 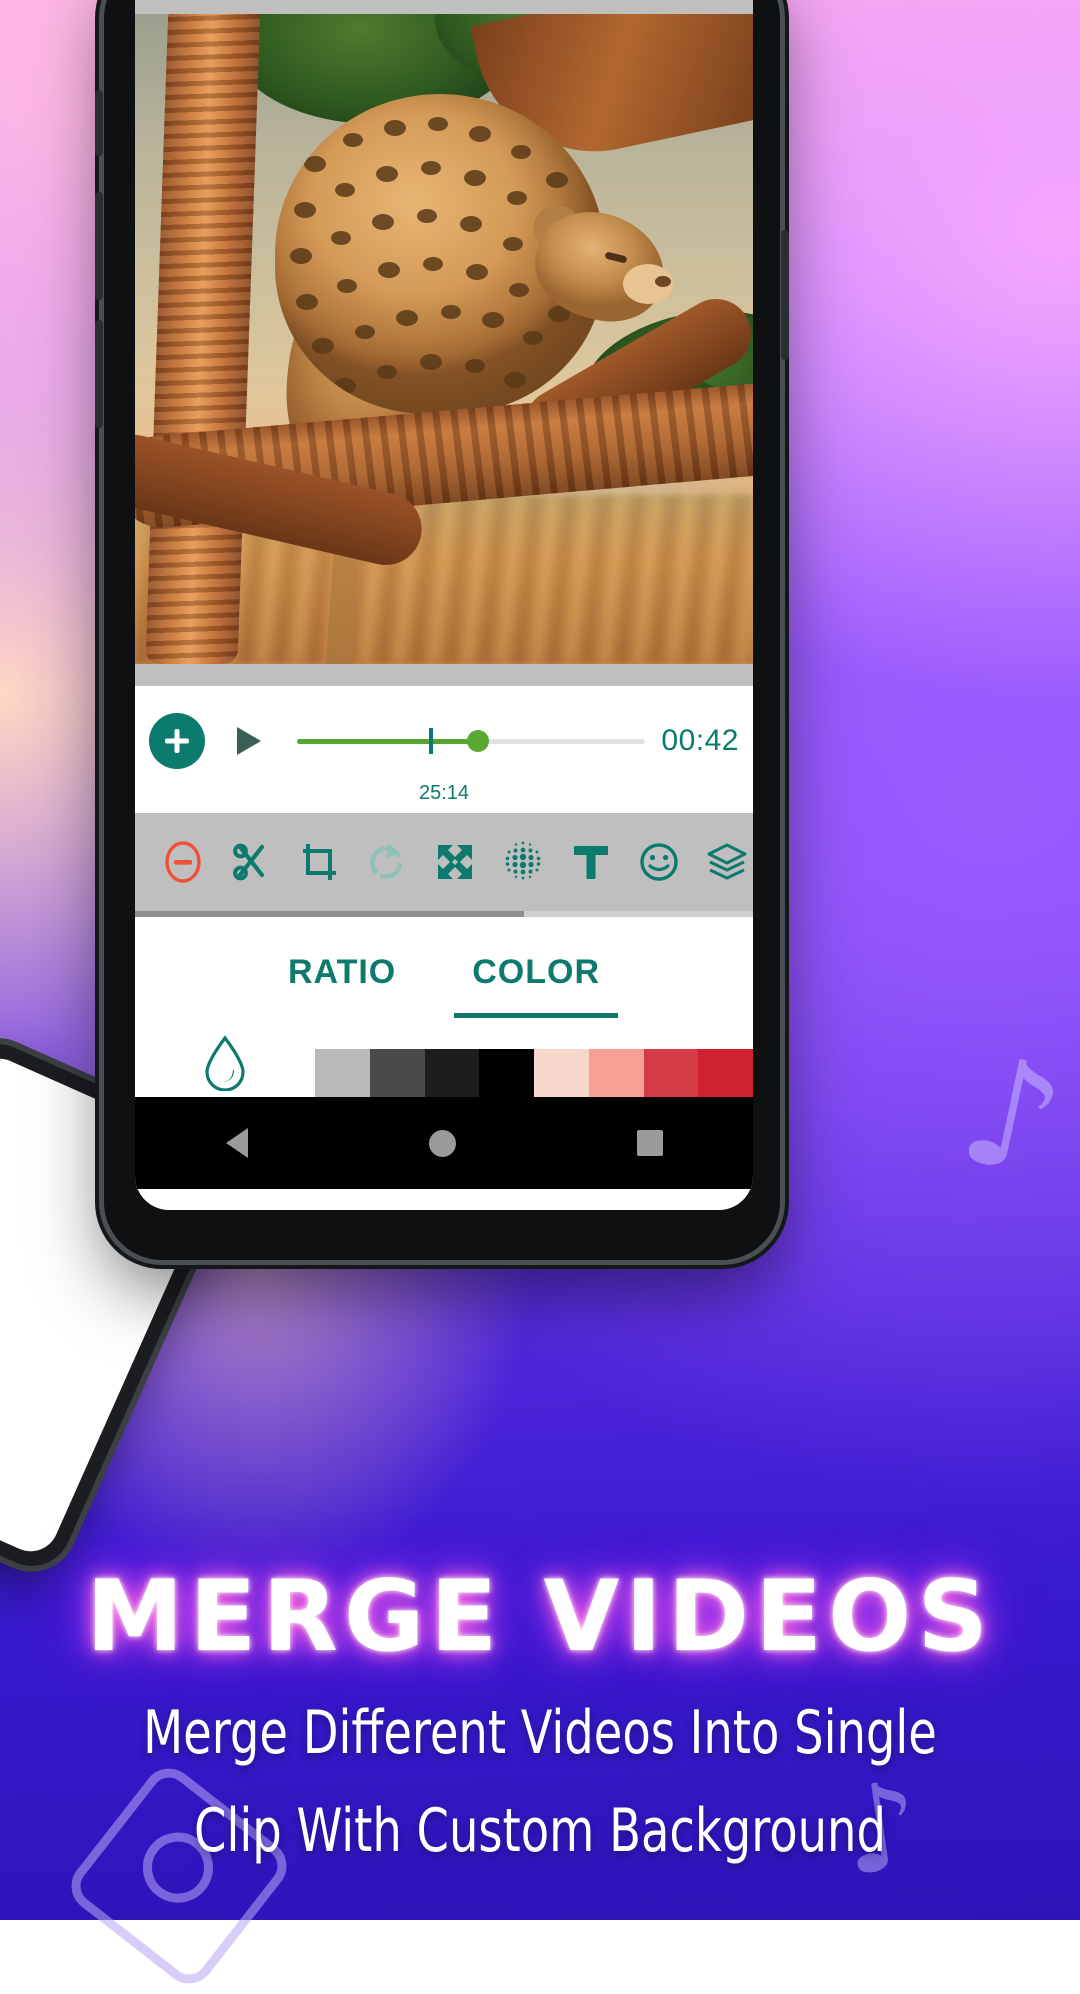 I want to click on transport-controls: 00:42, so click(x=444, y=741).